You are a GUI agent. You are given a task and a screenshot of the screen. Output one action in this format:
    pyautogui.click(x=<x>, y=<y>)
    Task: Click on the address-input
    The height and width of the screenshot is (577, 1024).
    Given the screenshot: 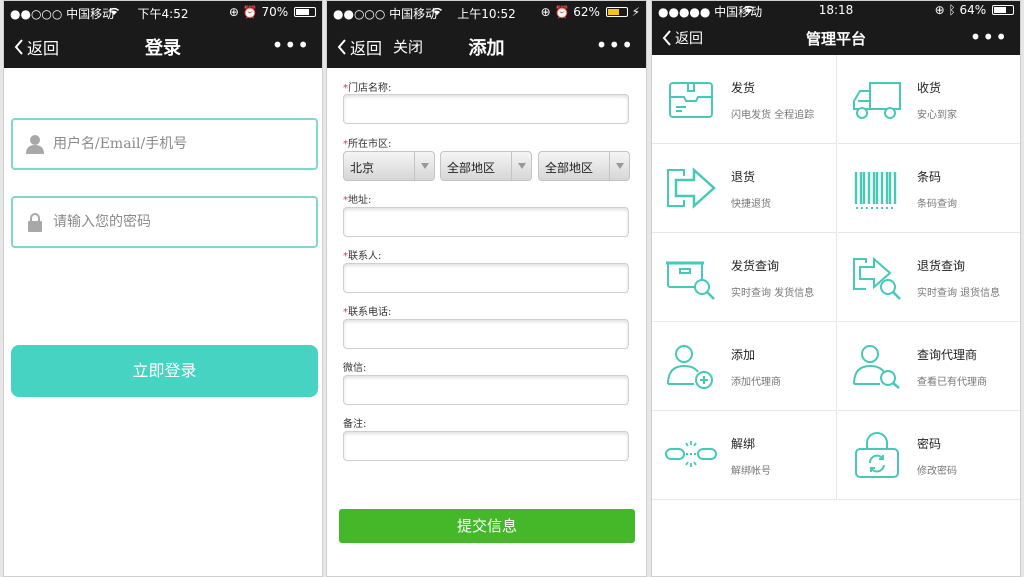 What is the action you would take?
    pyautogui.click(x=486, y=222)
    